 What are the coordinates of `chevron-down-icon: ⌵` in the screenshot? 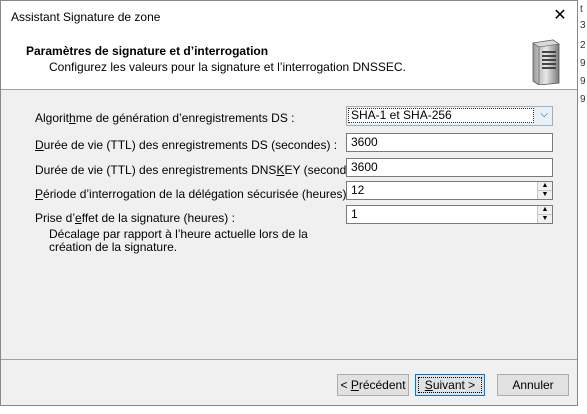 It's located at (544, 114).